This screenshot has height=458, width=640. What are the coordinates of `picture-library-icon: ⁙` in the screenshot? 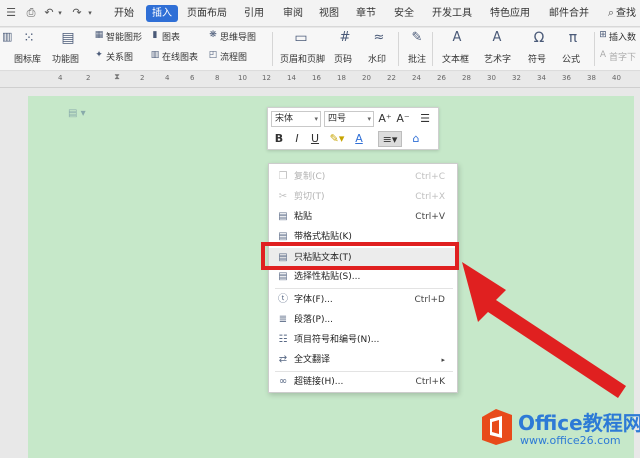 It's located at (29, 38).